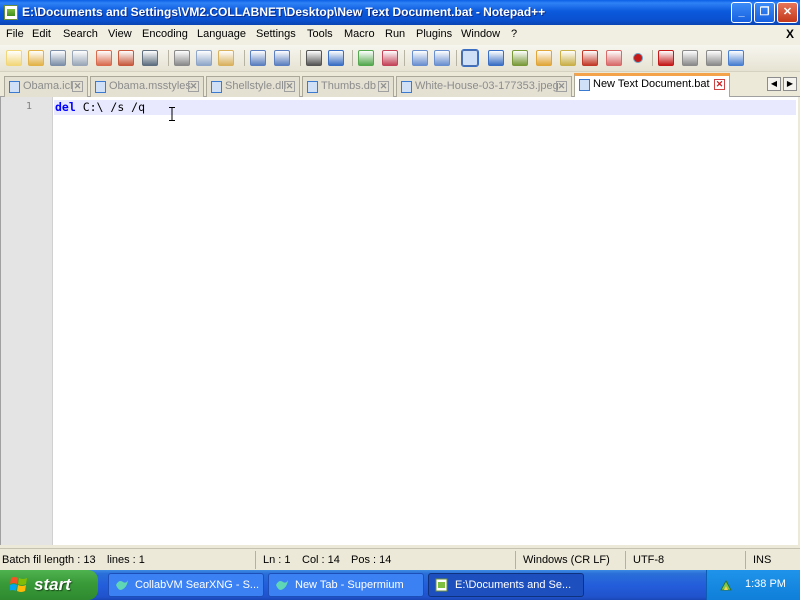 The width and height of the screenshot is (800, 600). I want to click on tab-label: Obama.icl, so click(48, 86).